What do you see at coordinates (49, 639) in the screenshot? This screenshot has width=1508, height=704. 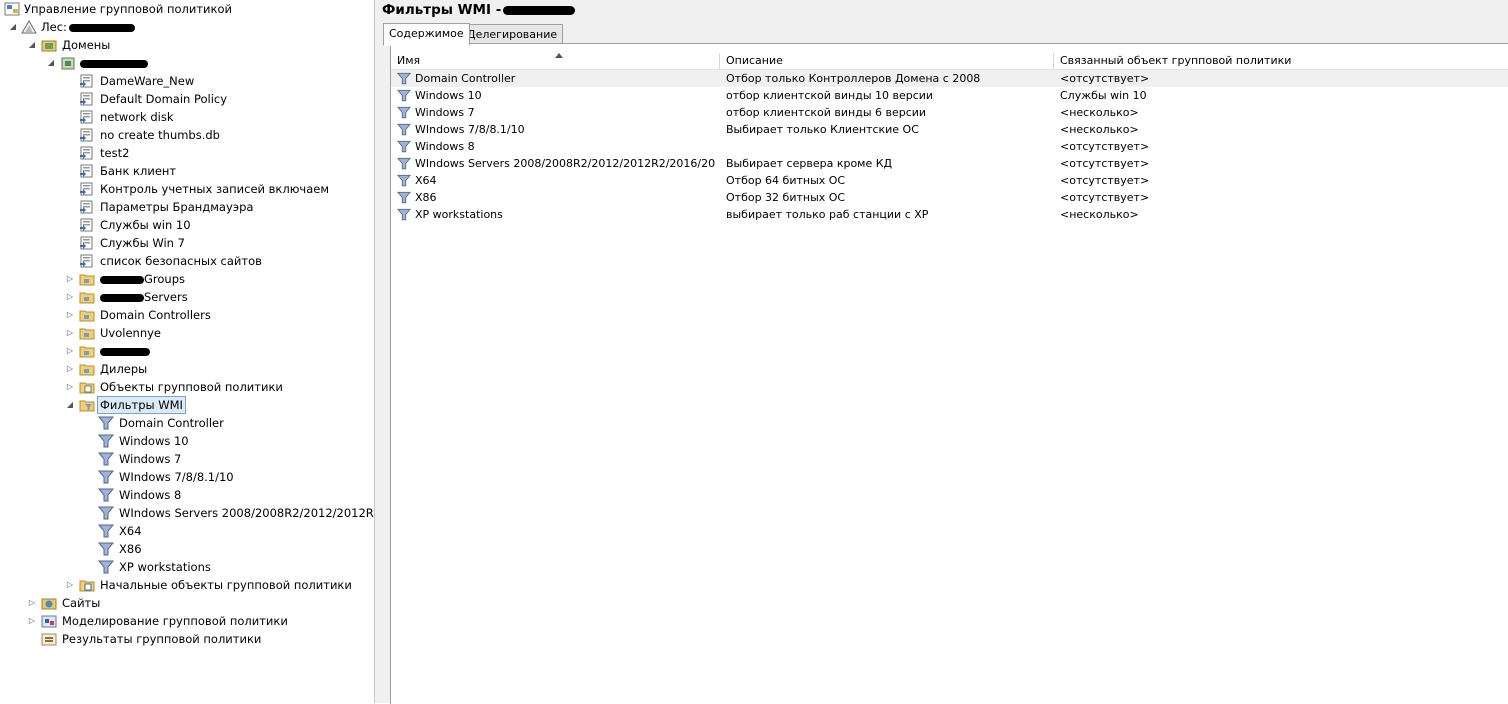 I see `results-icon` at bounding box center [49, 639].